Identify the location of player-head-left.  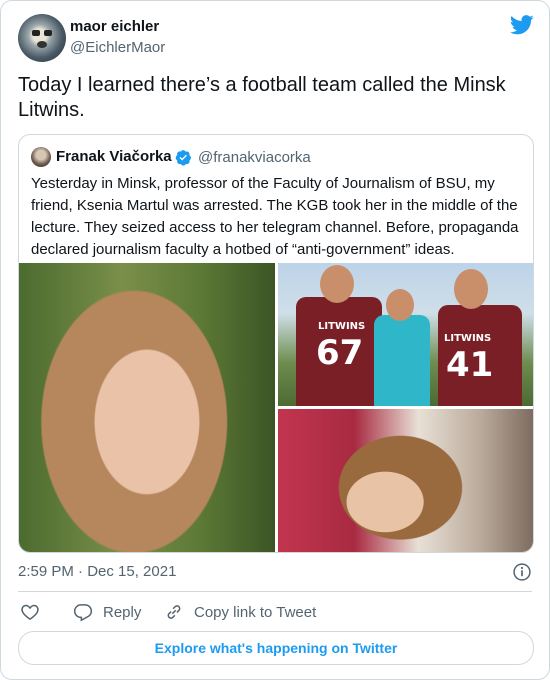
(337, 284).